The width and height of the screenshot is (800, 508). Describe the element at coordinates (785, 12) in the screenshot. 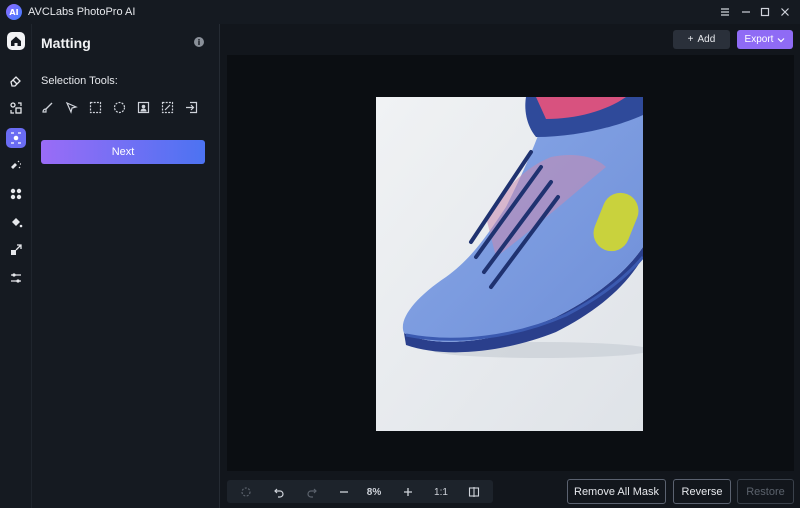

I see `close-icon` at that location.